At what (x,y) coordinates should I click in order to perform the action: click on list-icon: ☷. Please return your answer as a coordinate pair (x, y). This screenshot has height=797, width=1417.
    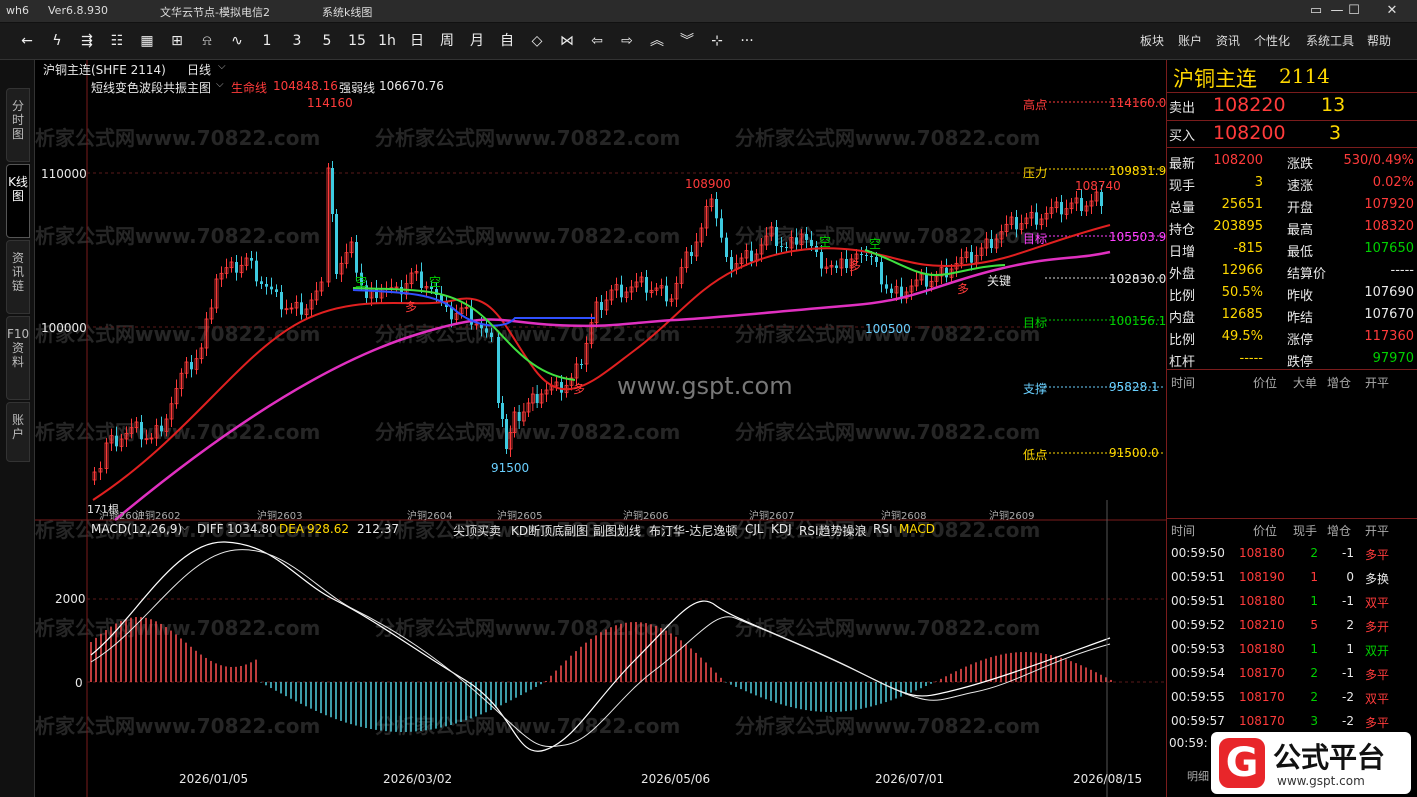
    Looking at the image, I should click on (117, 41).